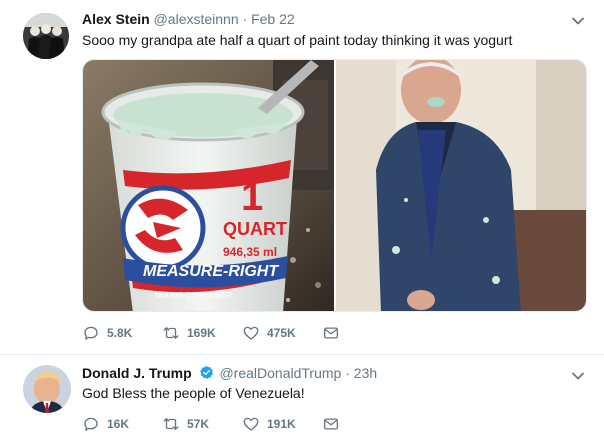 The width and height of the screenshot is (604, 447). I want to click on retweet-button: 169K, so click(202, 333).